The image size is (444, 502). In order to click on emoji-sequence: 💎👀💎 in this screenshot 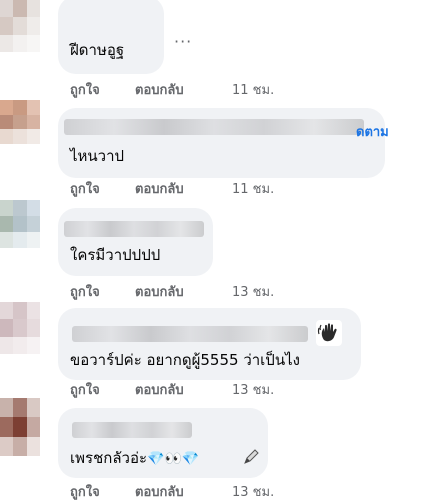, I will do `click(173, 459)`.